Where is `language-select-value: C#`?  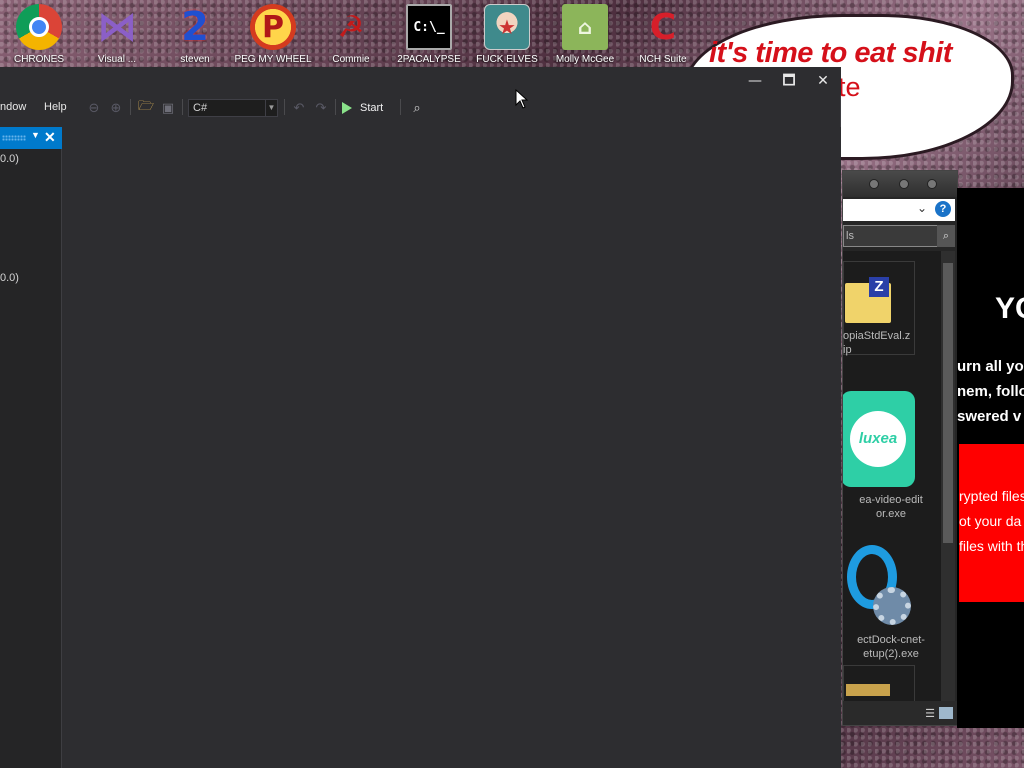
language-select-value: C# is located at coordinates (200, 108).